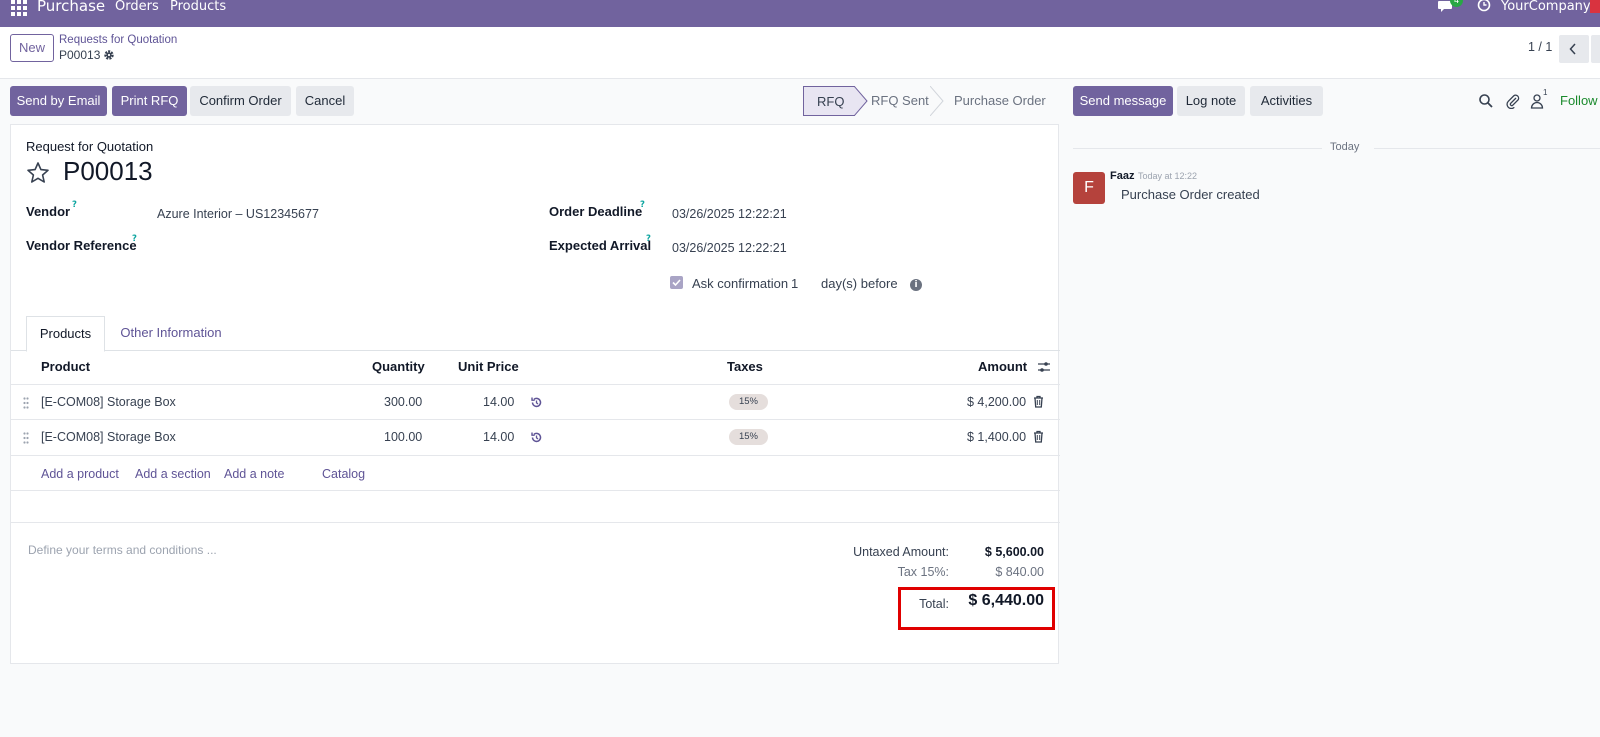 The image size is (1600, 737). Describe the element at coordinates (1168, 176) in the screenshot. I see `message-time: Today at 12:22` at that location.